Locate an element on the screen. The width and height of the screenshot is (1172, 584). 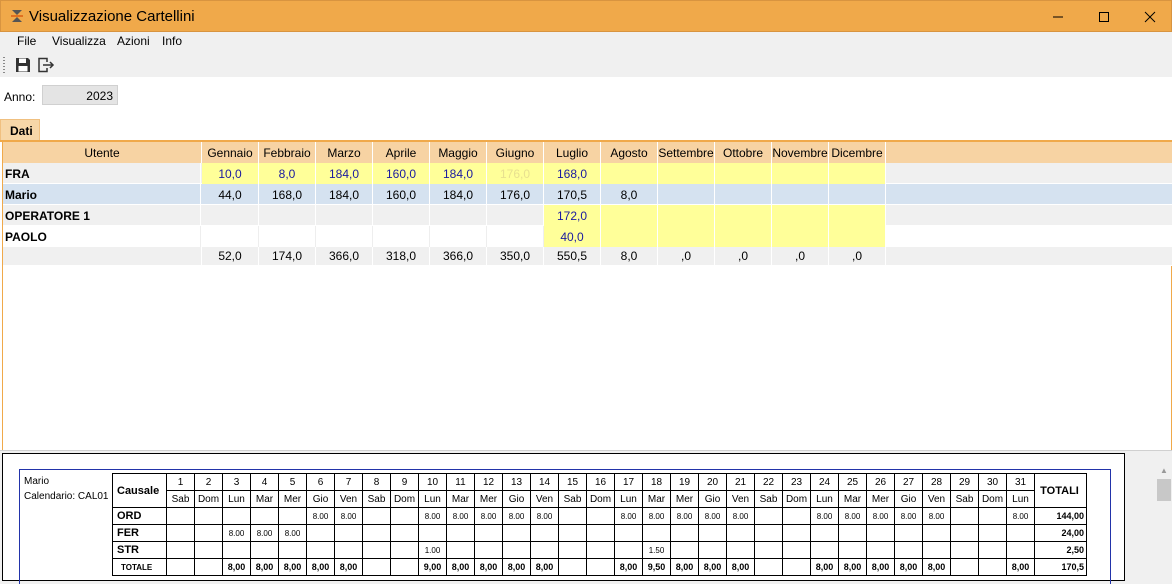
header-month: Giugno is located at coordinates (515, 152).